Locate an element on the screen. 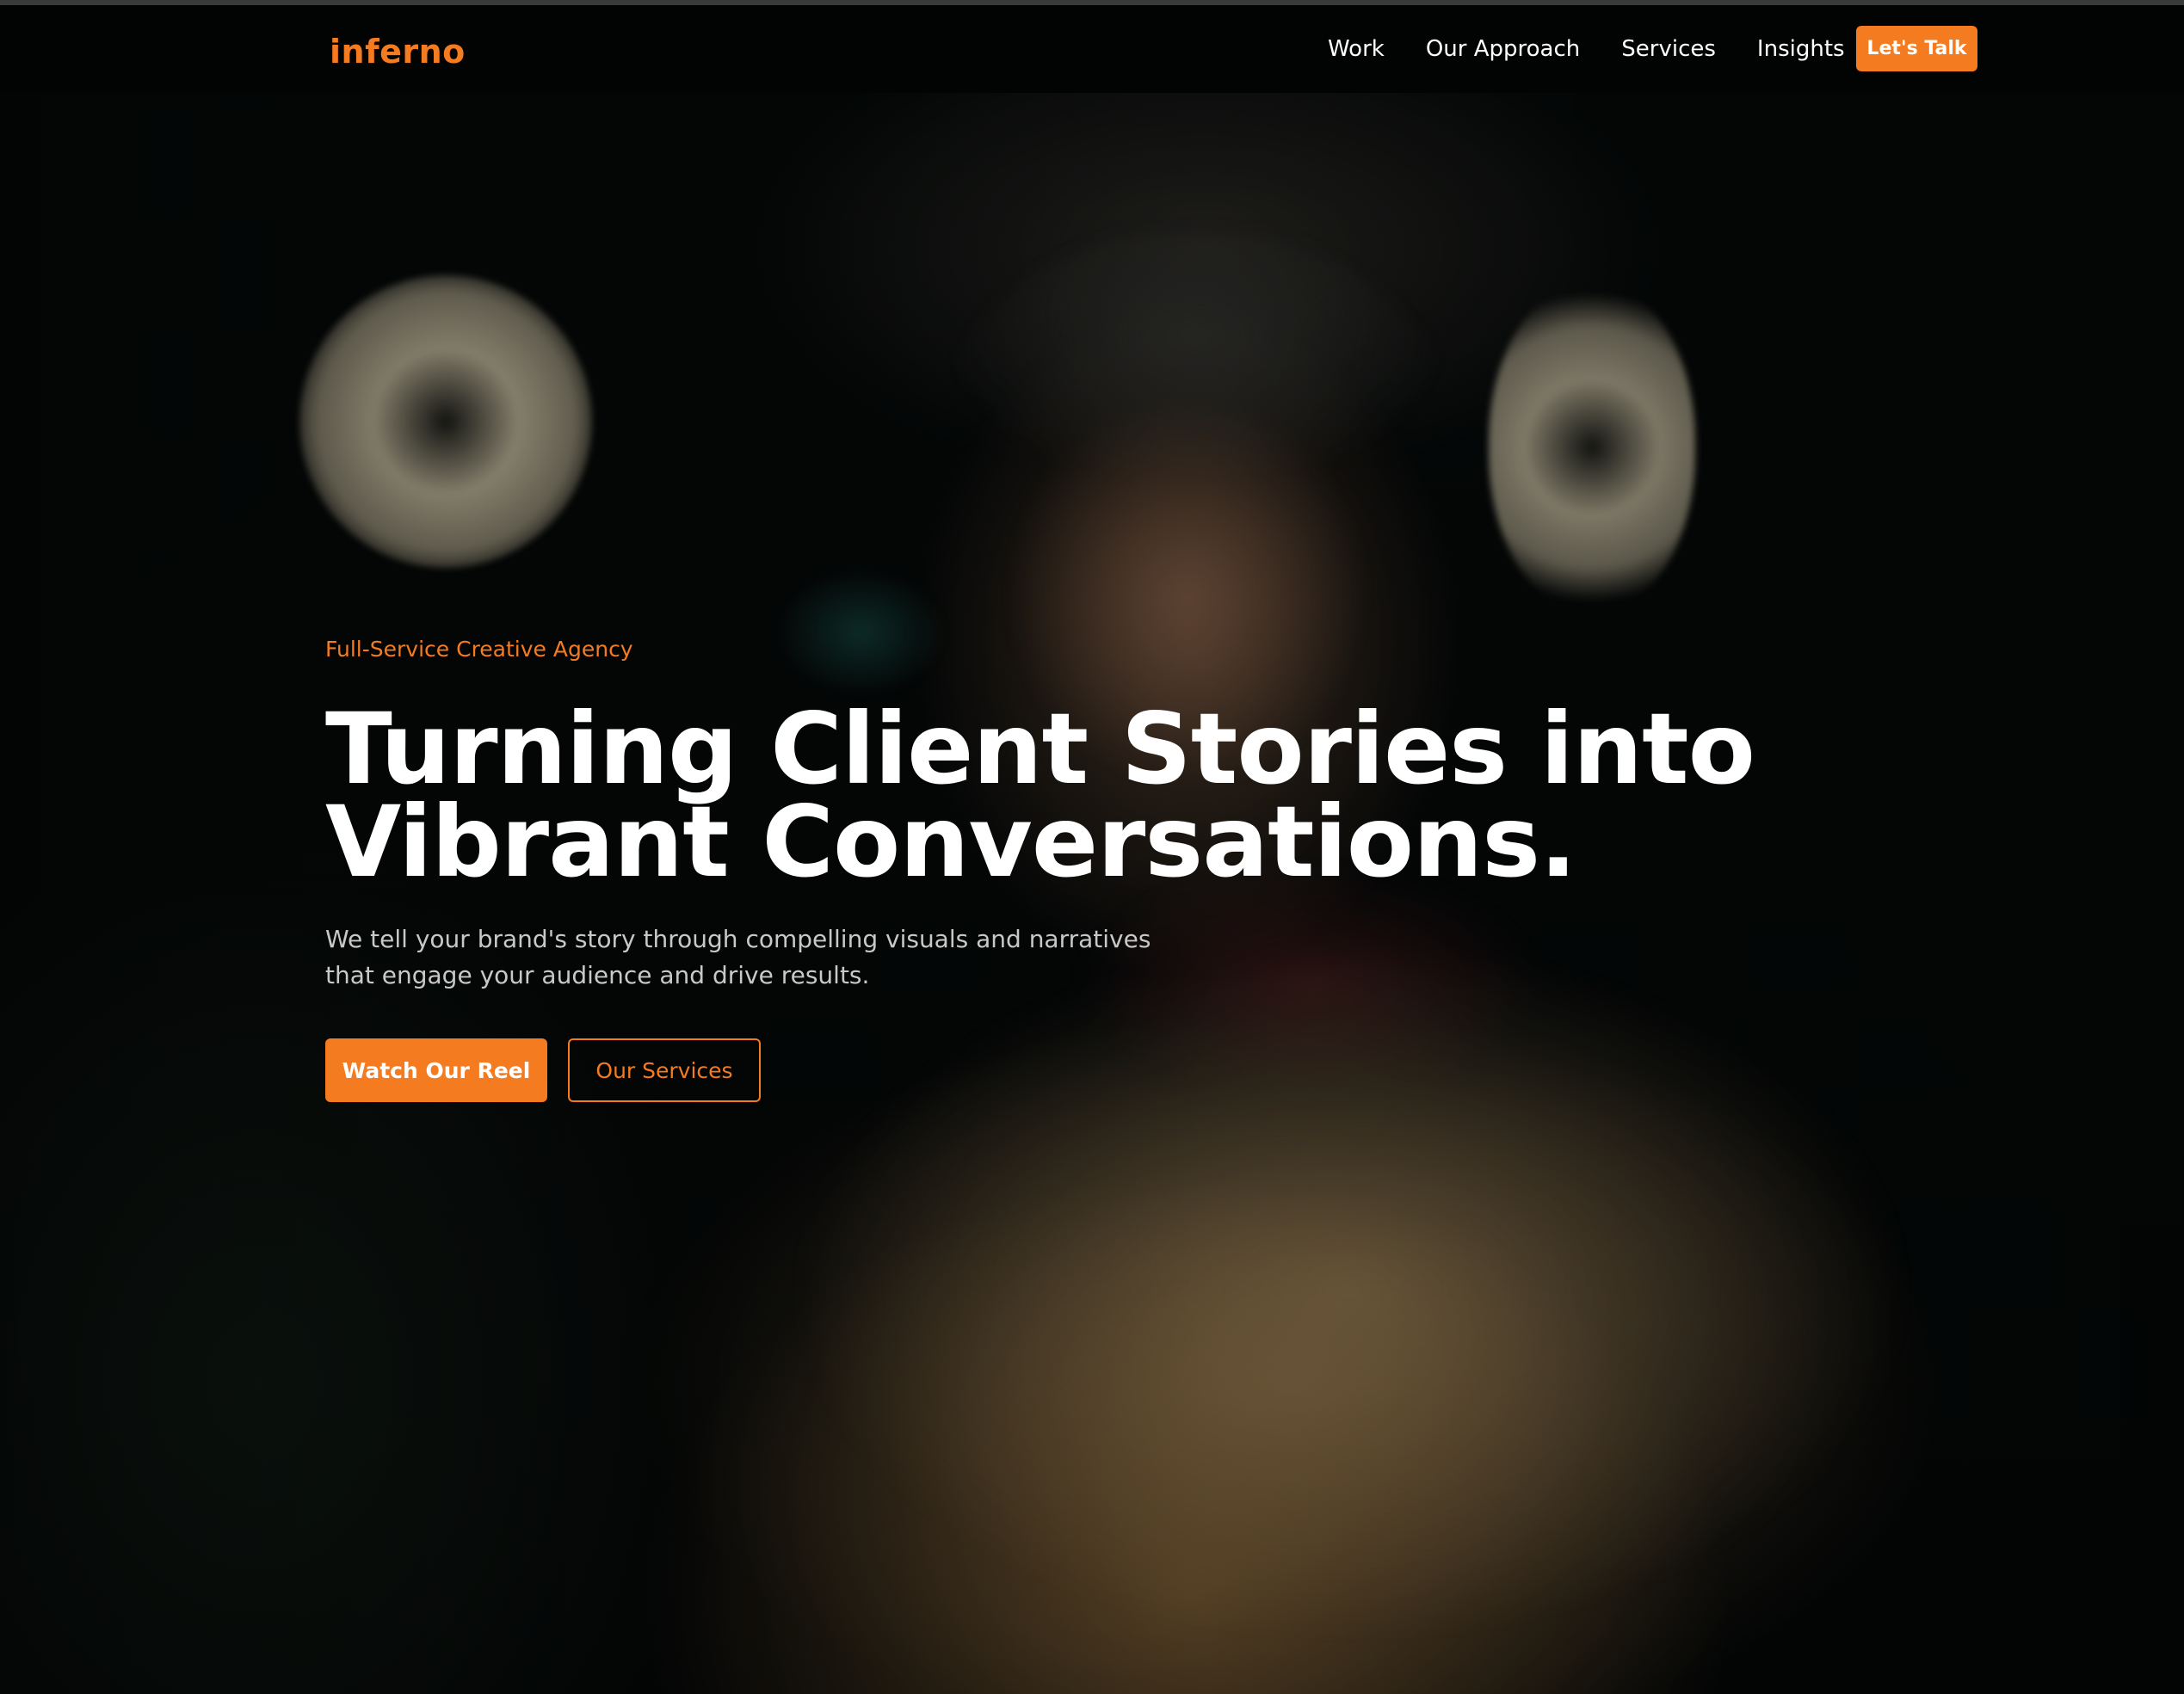 The image size is (2184, 1694). our-services-button: Our Services is located at coordinates (665, 1070).